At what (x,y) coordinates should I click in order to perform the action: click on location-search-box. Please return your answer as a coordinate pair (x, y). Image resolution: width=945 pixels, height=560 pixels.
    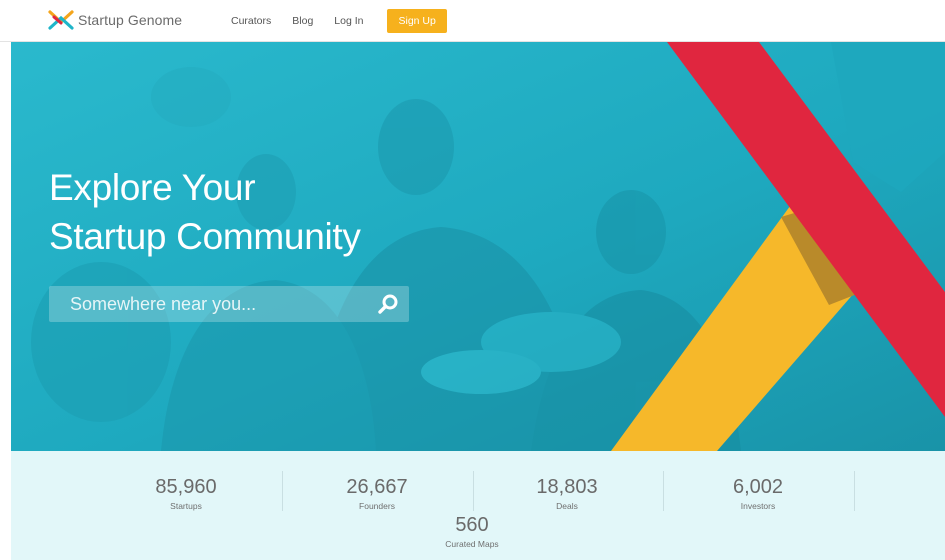
    Looking at the image, I should click on (229, 304).